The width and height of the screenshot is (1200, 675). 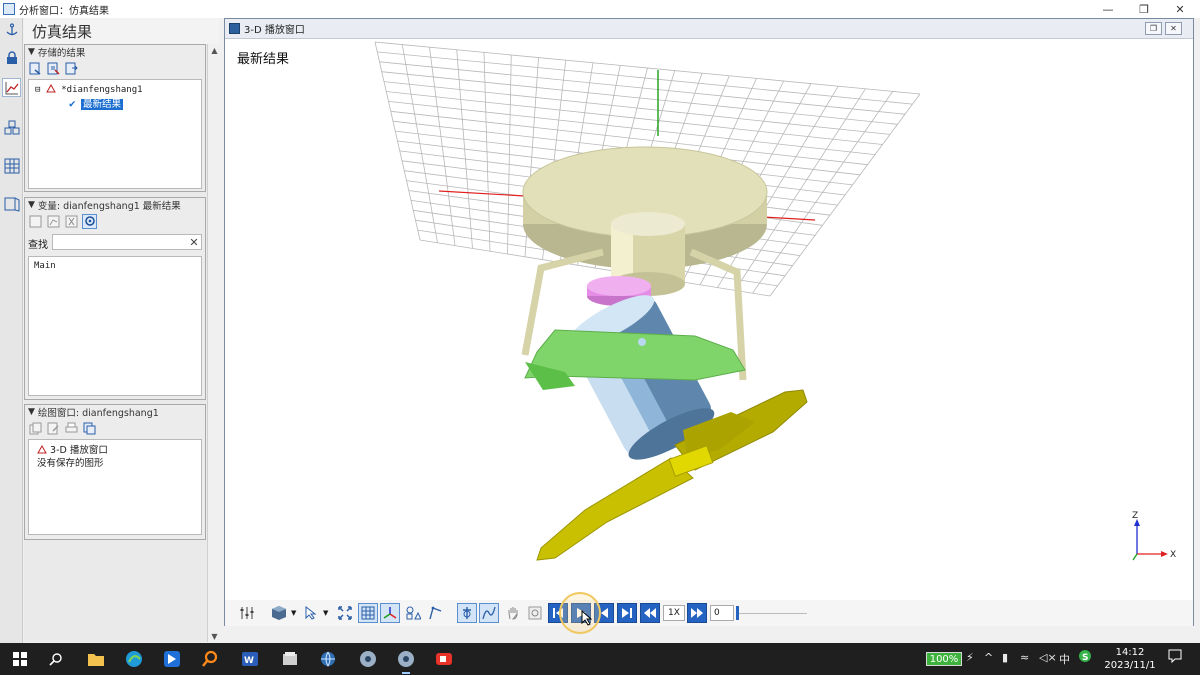 What do you see at coordinates (250, 659) in the screenshot?
I see `word-icon: W` at bounding box center [250, 659].